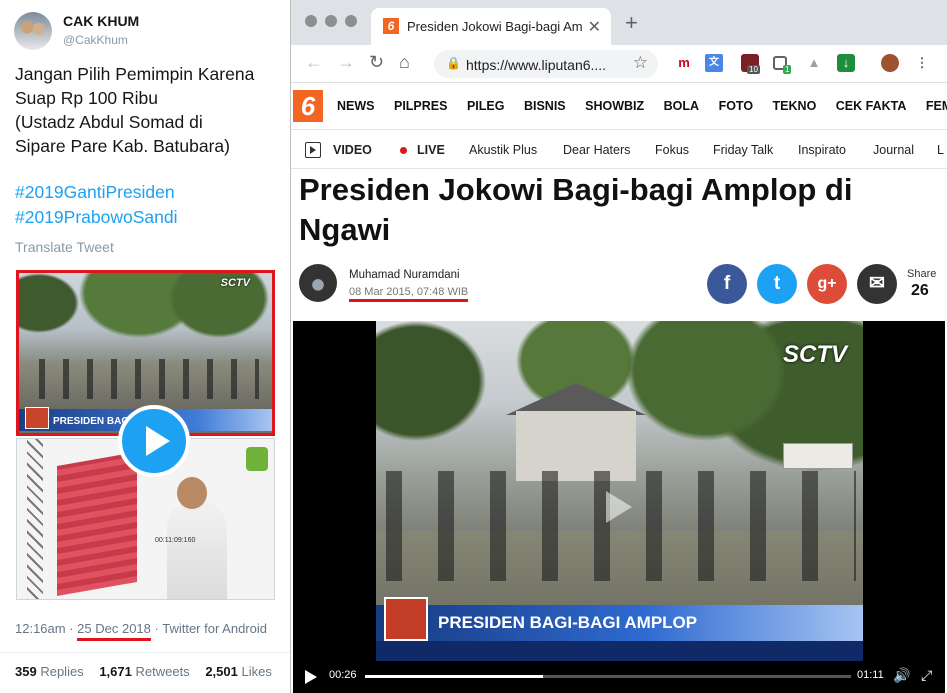 Image resolution: width=947 pixels, height=693 pixels. What do you see at coordinates (311, 21) in the screenshot?
I see `window-close-button` at bounding box center [311, 21].